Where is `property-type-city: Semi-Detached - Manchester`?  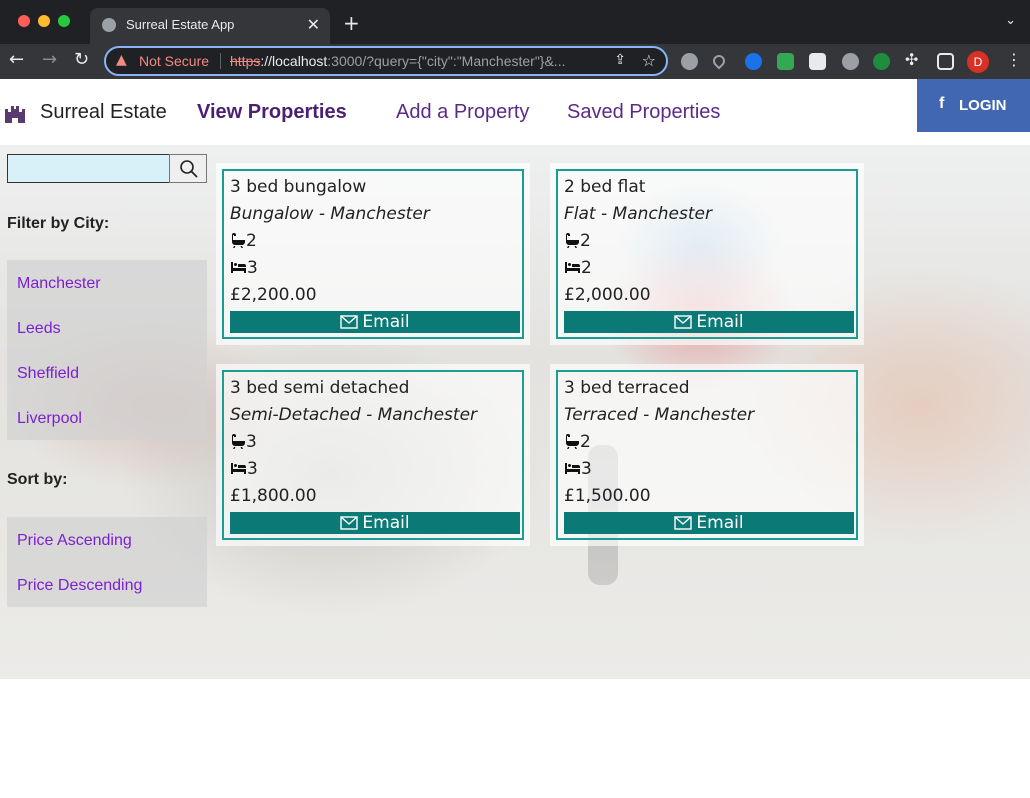
property-type-city: Semi-Detached - Manchester is located at coordinates (354, 415).